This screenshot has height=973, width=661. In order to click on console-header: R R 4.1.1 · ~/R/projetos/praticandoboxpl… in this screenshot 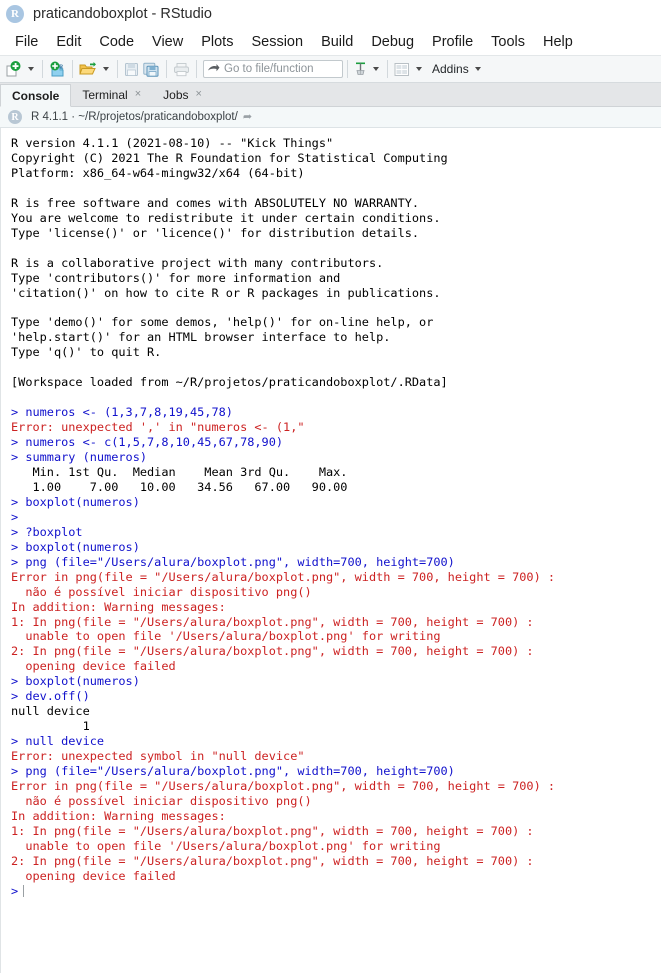, I will do `click(330, 117)`.